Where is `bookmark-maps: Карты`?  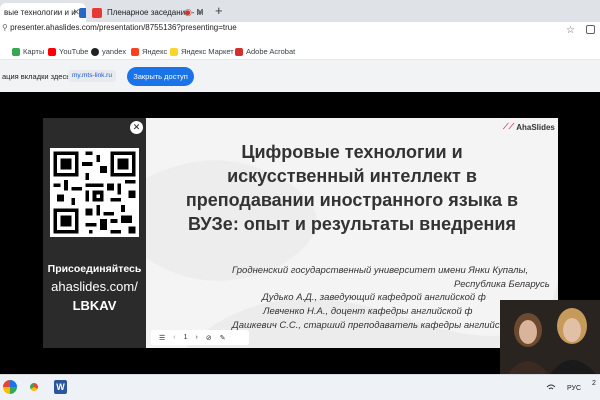
bookmark-maps: Карты is located at coordinates (28, 51).